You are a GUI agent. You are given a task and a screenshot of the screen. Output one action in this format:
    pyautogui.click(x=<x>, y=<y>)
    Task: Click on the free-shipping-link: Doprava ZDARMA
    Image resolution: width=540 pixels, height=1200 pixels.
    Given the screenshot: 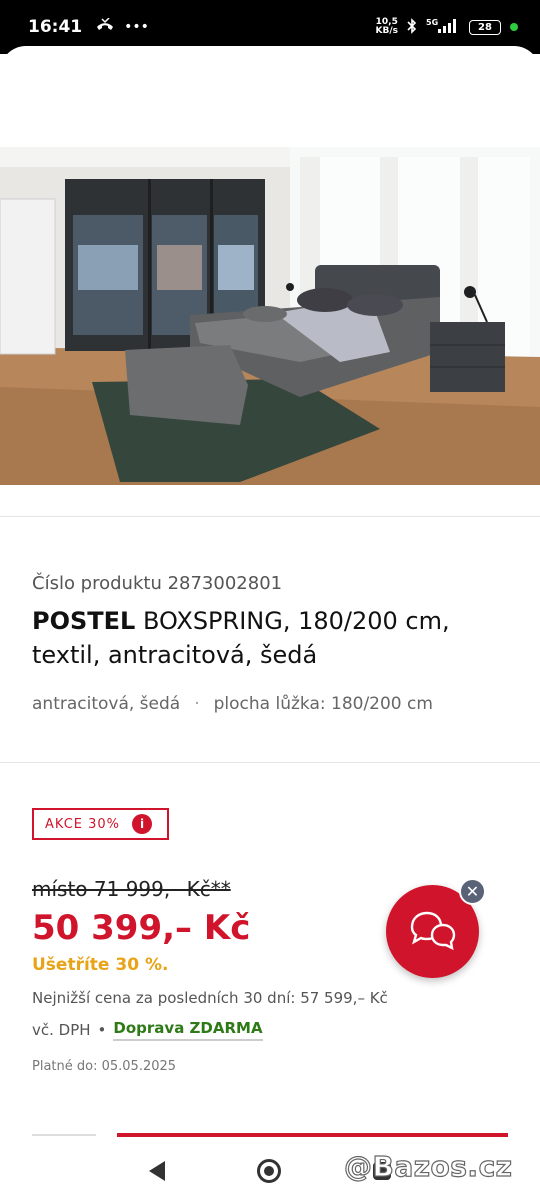 What is the action you would take?
    pyautogui.click(x=188, y=1030)
    